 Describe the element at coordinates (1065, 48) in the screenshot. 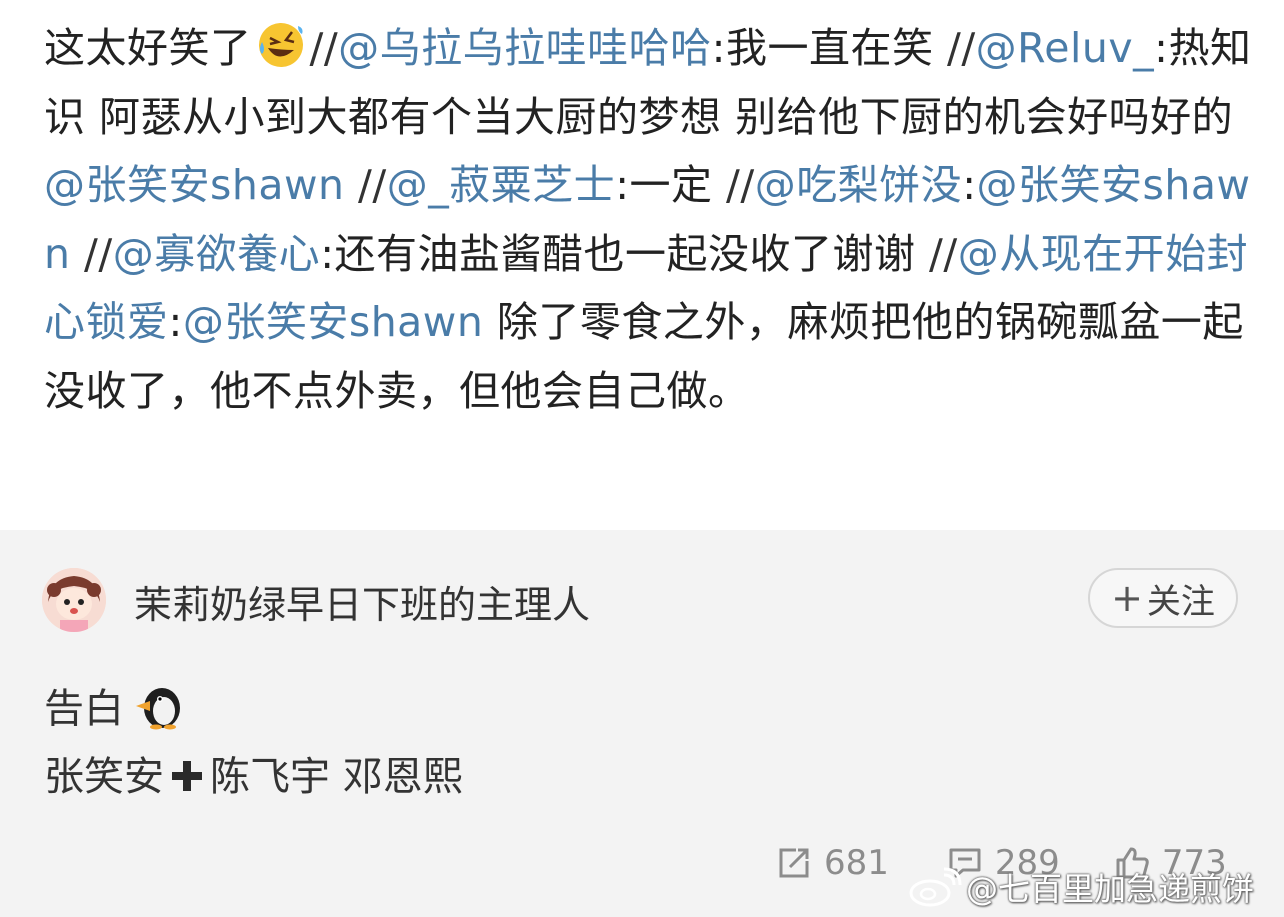

I see `mention-link: @Reluv_` at that location.